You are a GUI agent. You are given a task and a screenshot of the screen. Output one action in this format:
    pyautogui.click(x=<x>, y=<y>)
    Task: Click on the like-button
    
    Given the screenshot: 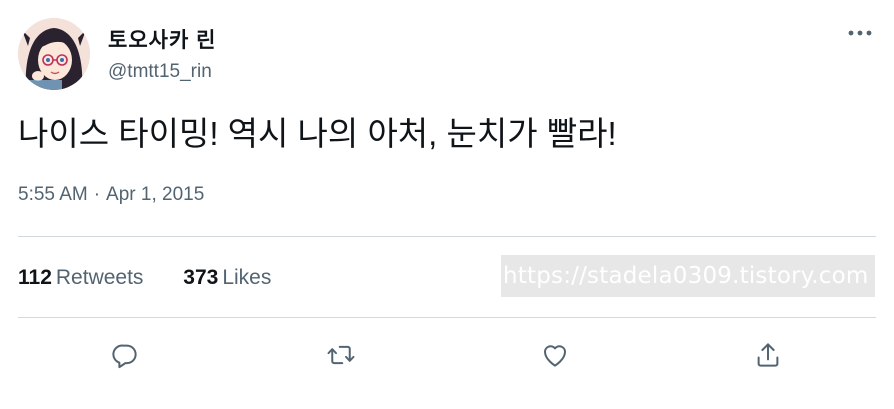 What is the action you would take?
    pyautogui.click(x=555, y=355)
    